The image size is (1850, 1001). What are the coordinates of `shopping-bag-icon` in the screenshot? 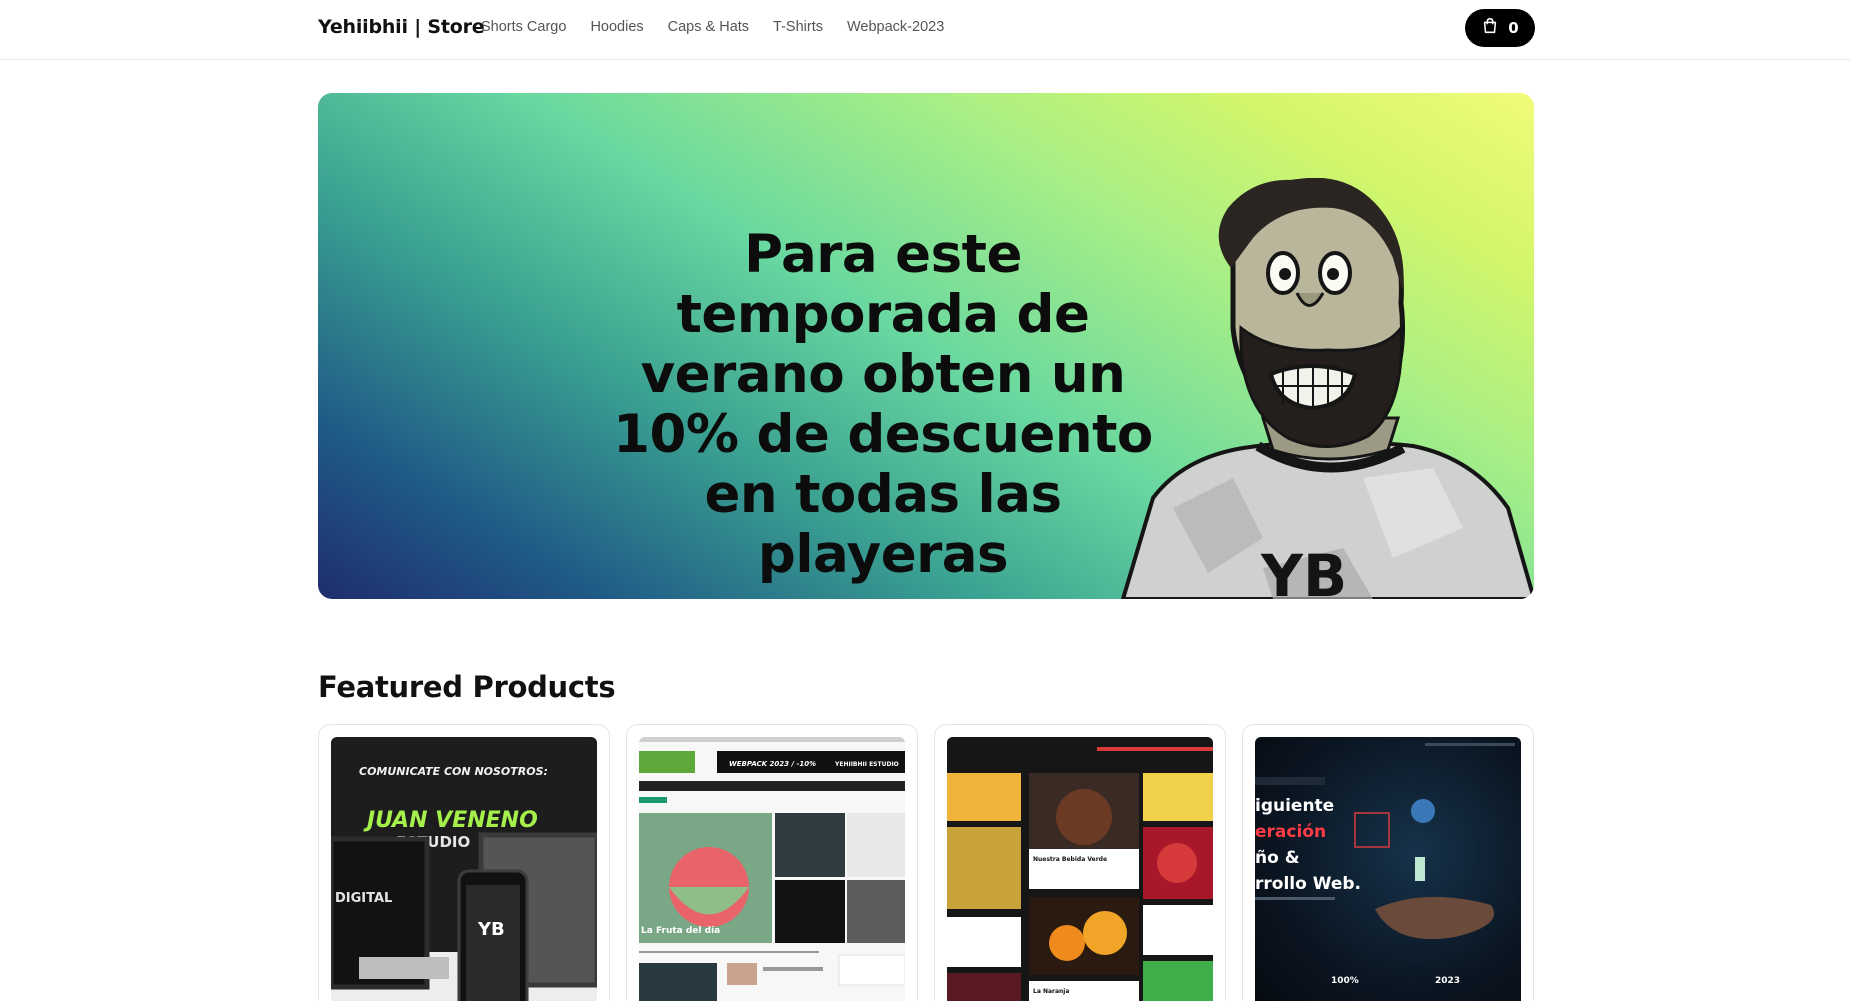 It's located at (1490, 28).